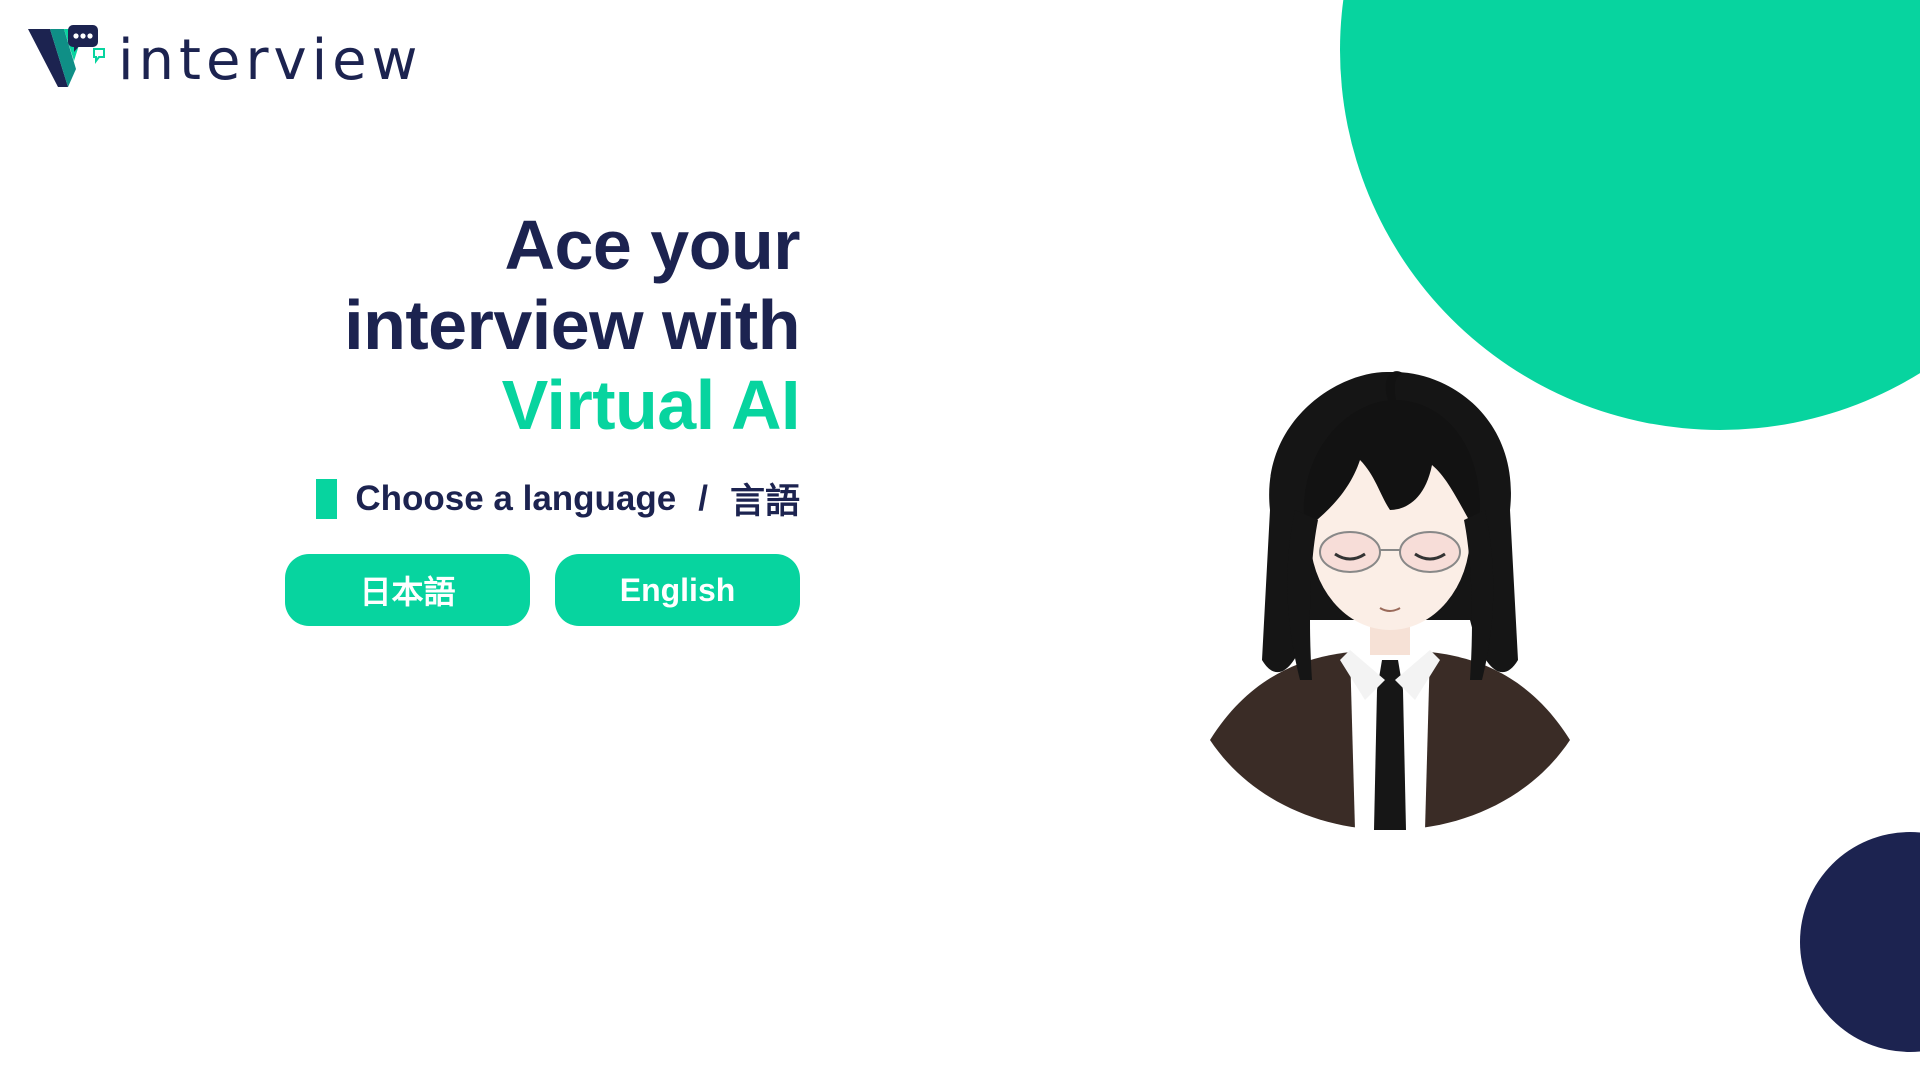 The width and height of the screenshot is (1920, 1080). I want to click on hero-line-2: interview with, so click(572, 325).